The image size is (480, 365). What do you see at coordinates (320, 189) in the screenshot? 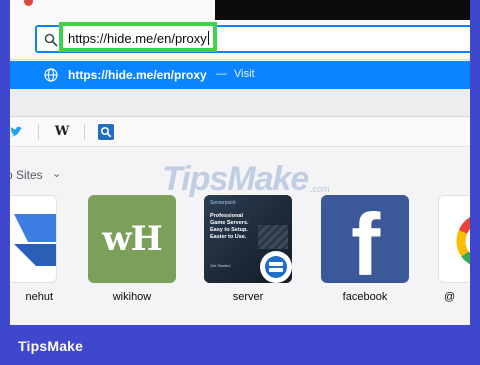
I see `watermark-suffix: .com` at bounding box center [320, 189].